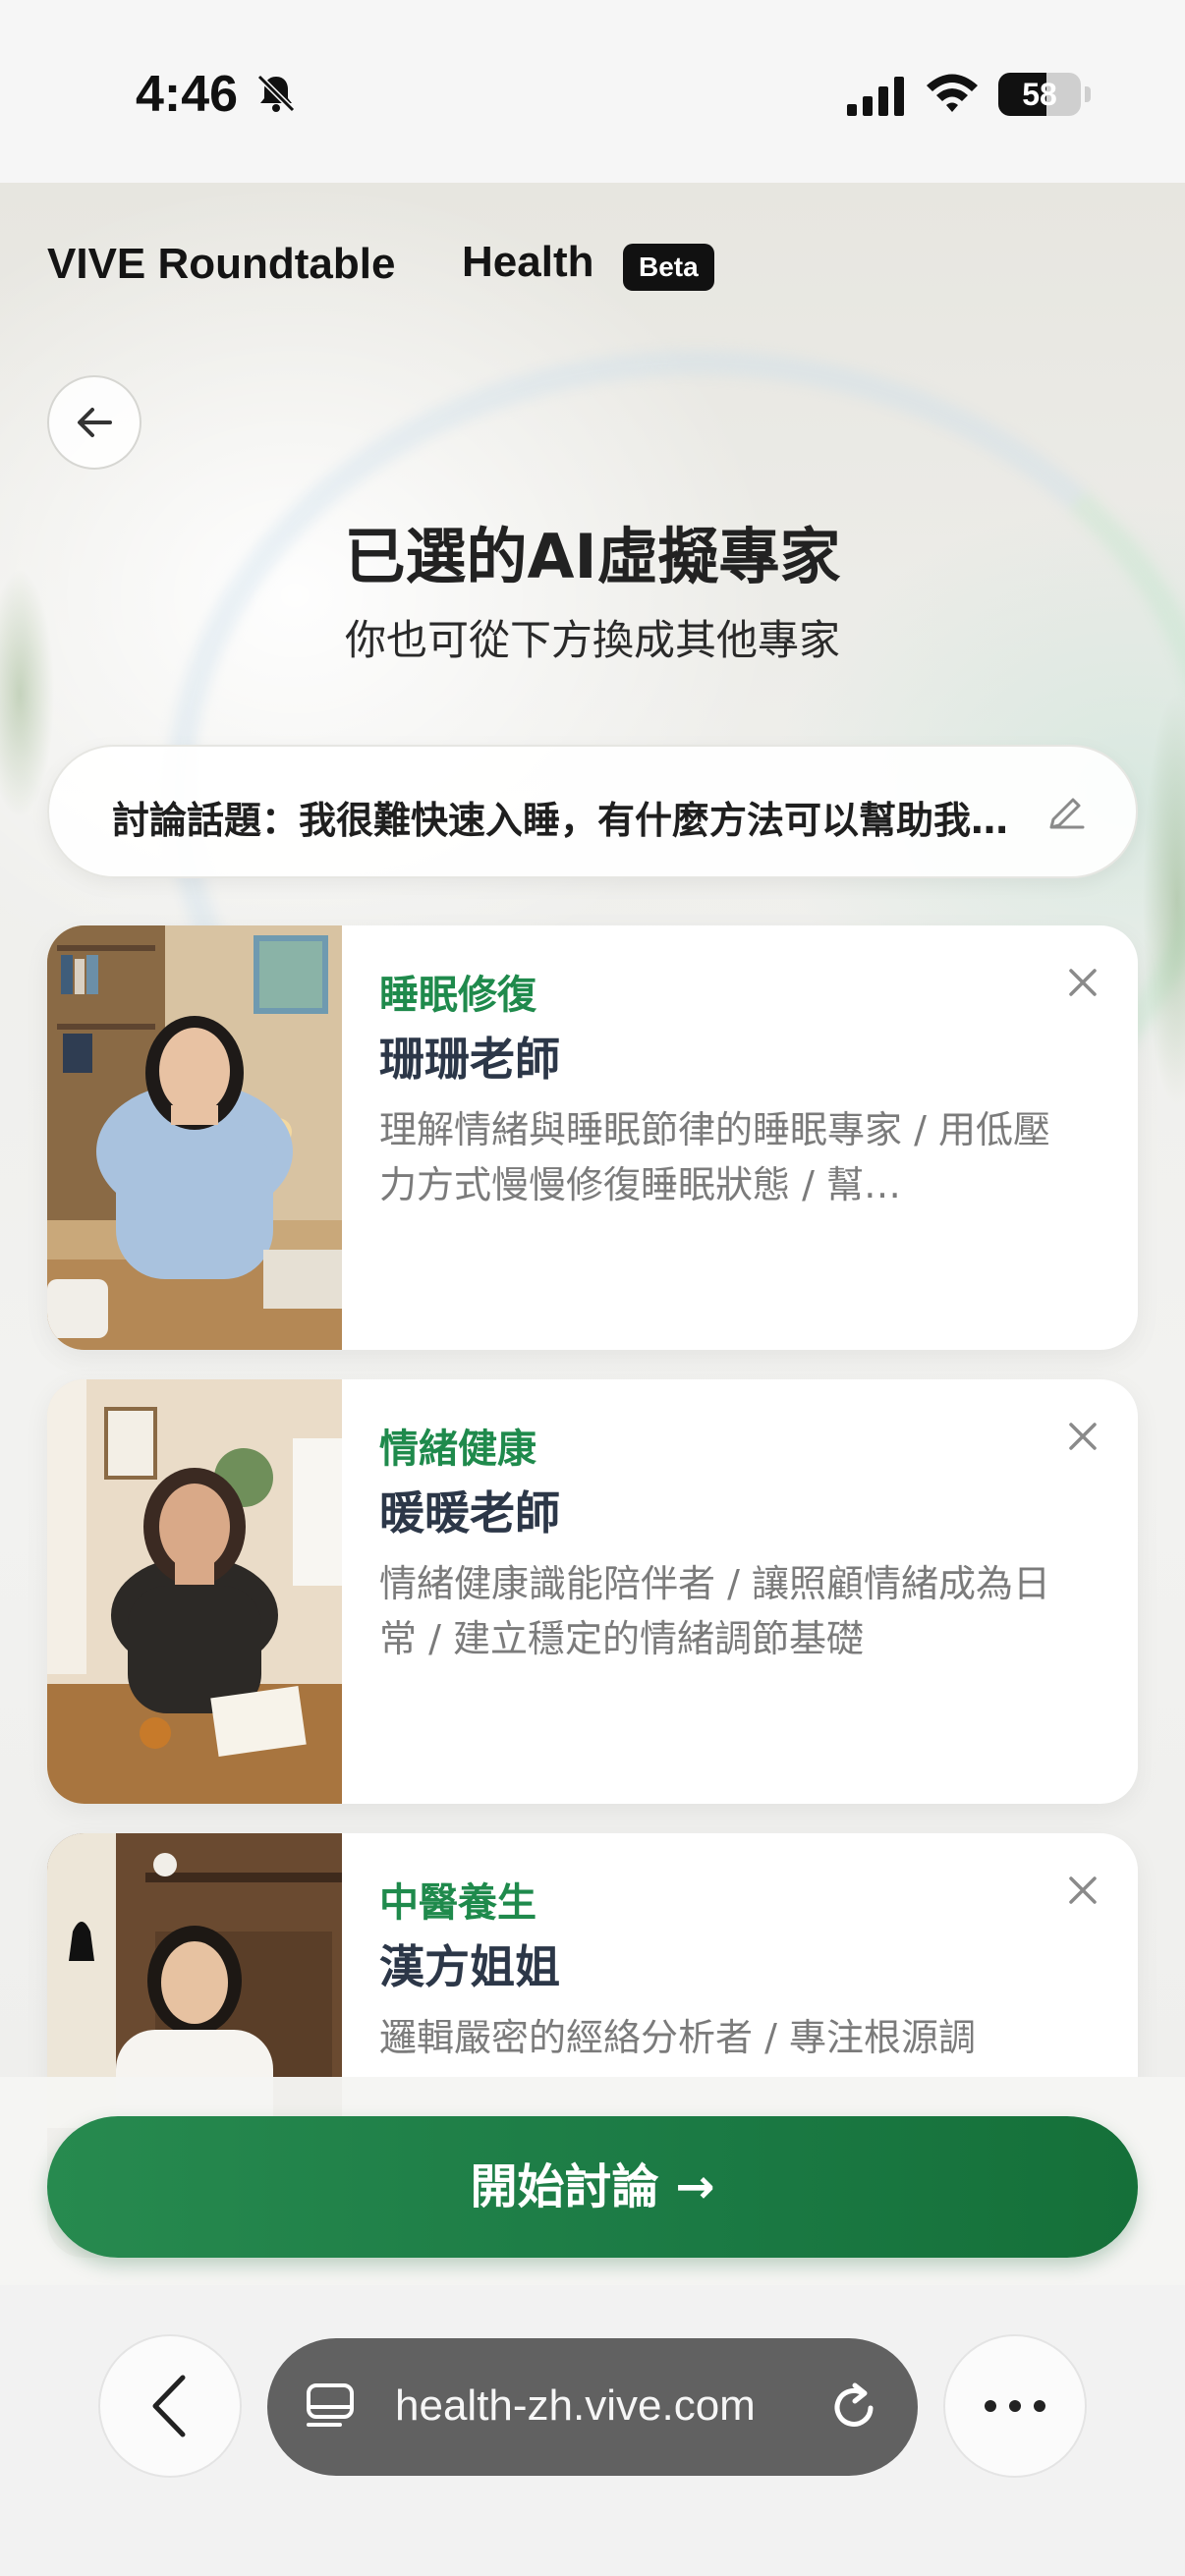  I want to click on expert-category: 中醫養生, so click(458, 1903).